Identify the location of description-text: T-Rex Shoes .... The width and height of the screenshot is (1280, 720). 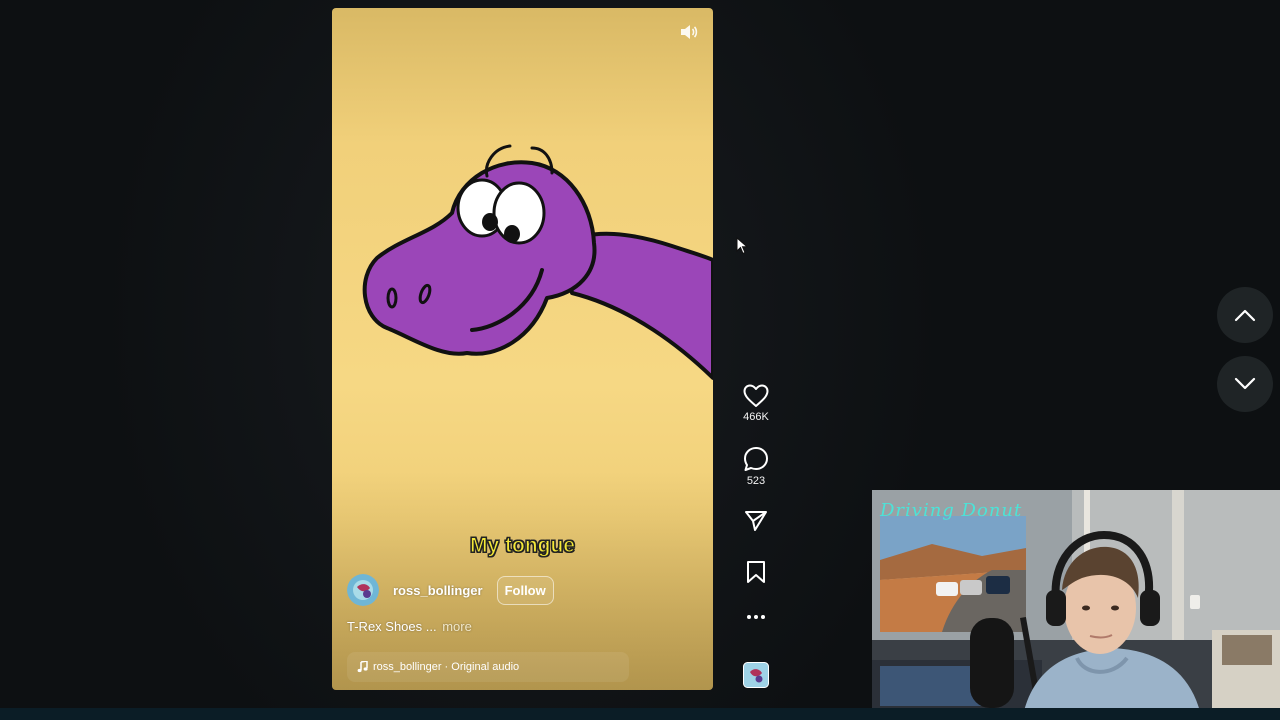
(392, 626).